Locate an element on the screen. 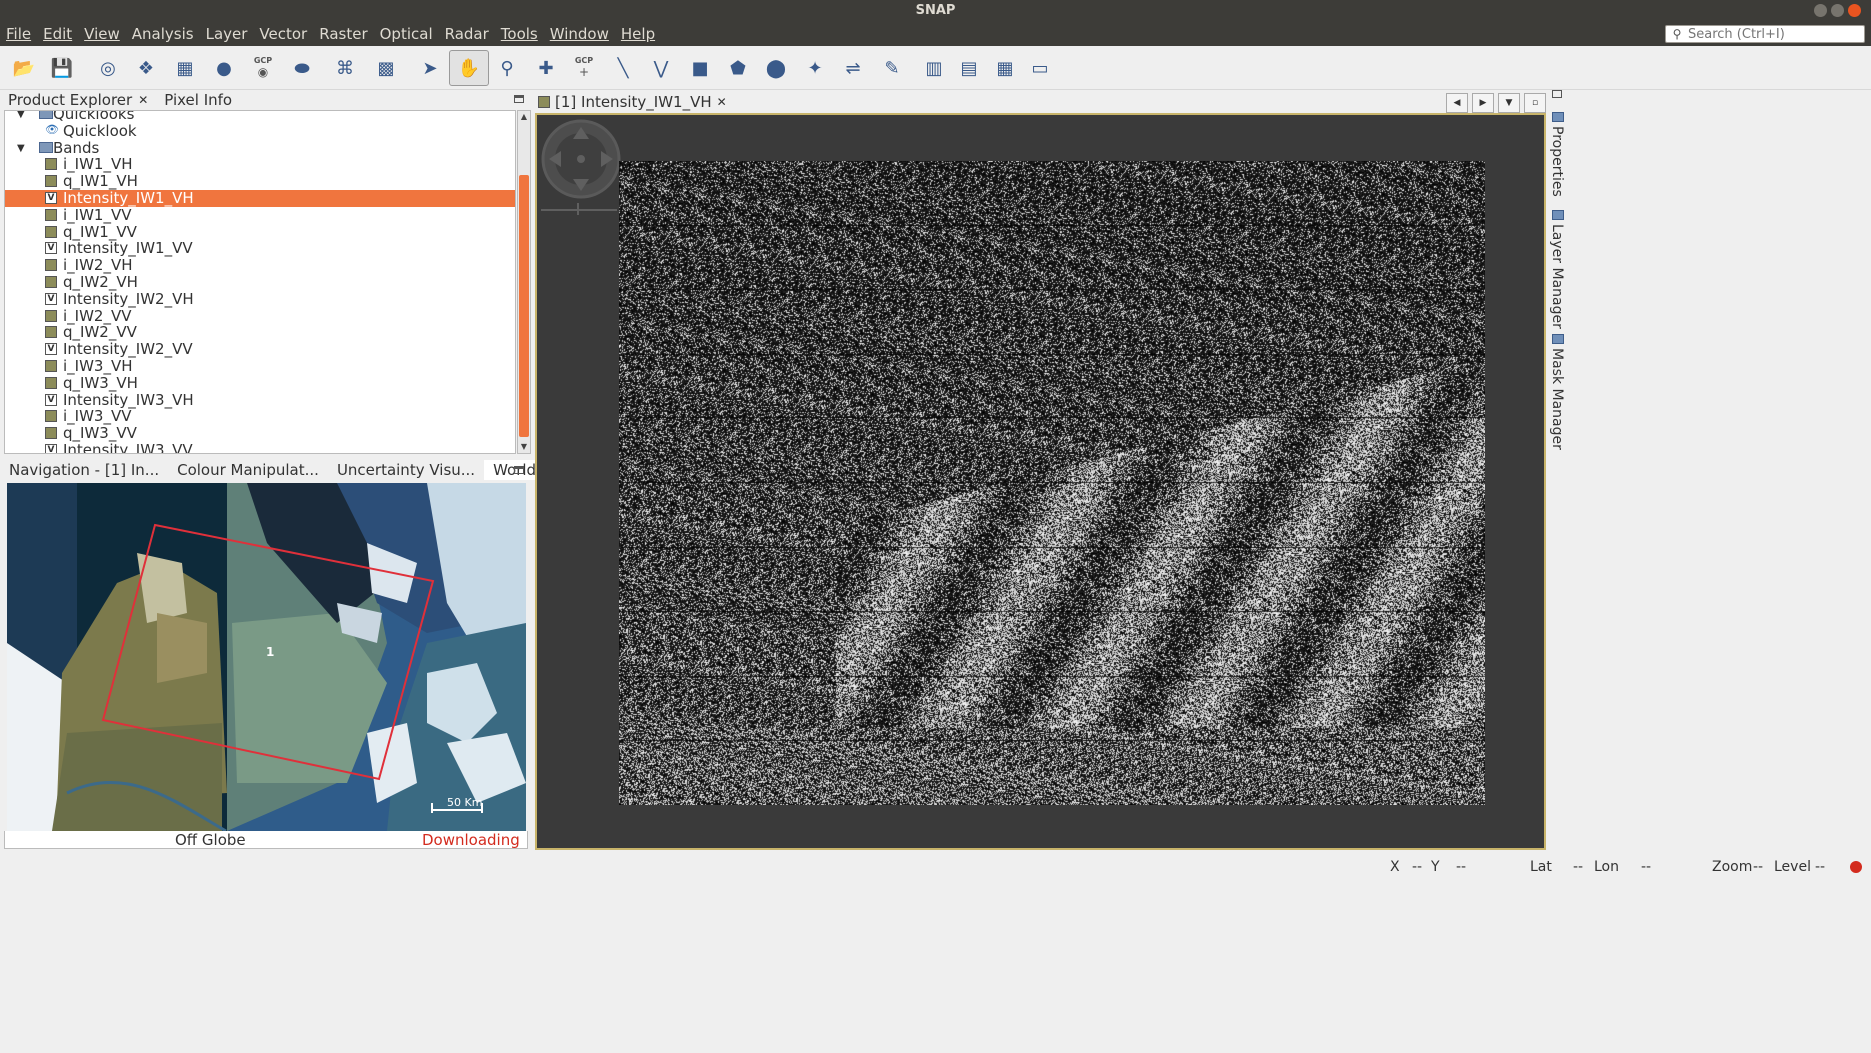 Image resolution: width=1871 pixels, height=1053 pixels. world-view-map: 1 50 Km is located at coordinates (266, 657).